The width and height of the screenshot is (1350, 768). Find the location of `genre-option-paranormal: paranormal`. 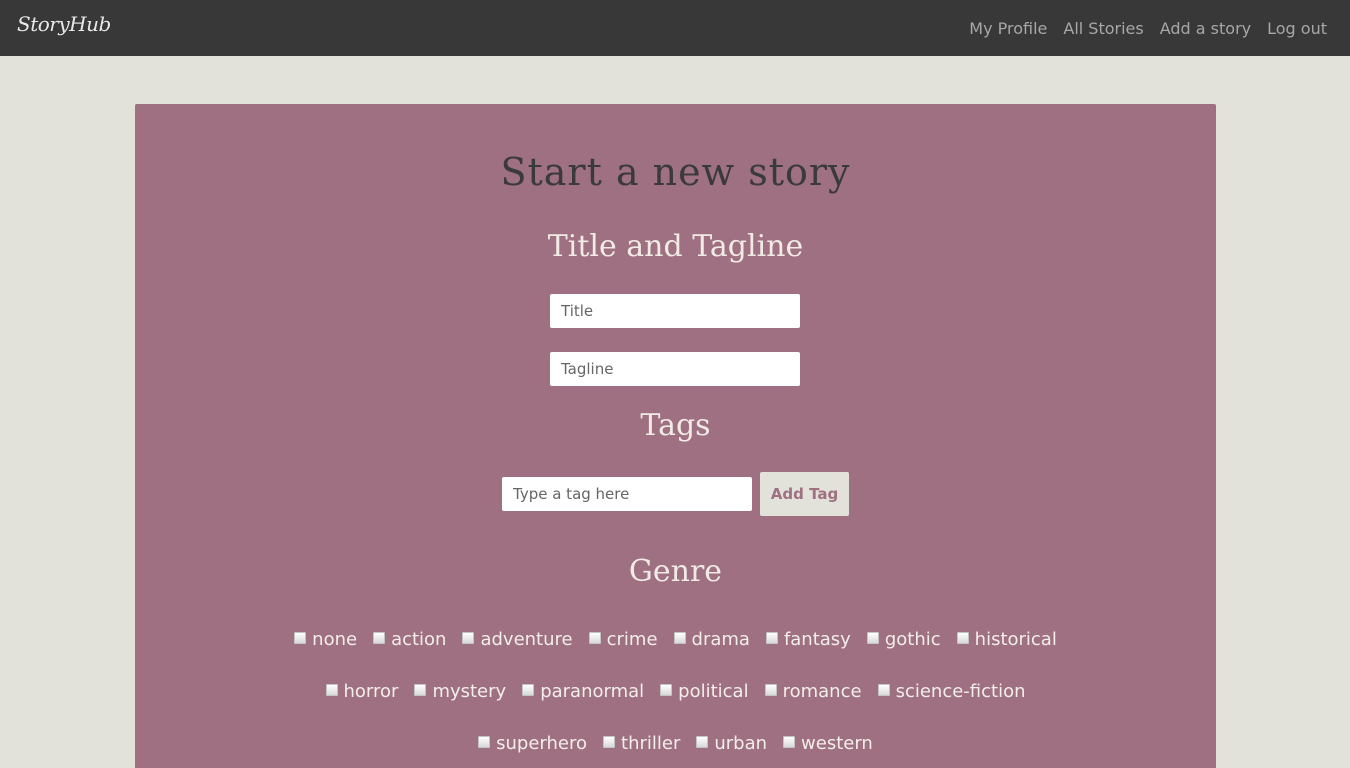

genre-option-paranormal: paranormal is located at coordinates (583, 691).